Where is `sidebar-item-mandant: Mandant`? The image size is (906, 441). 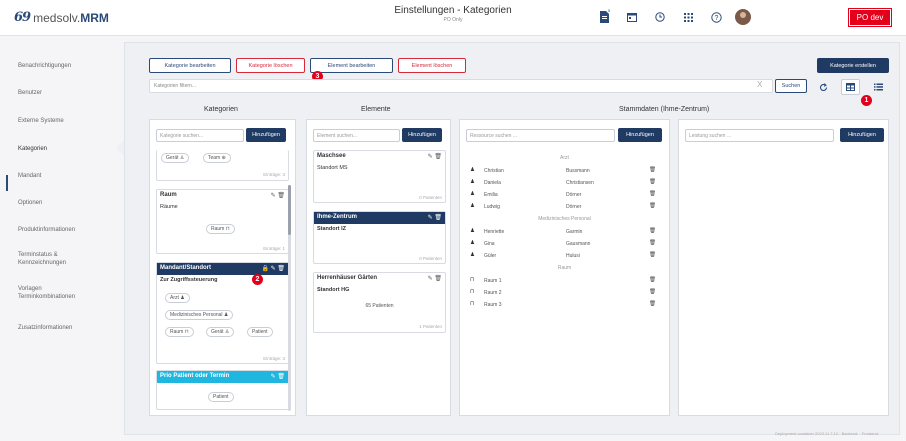 sidebar-item-mandant: Mandant is located at coordinates (29, 176).